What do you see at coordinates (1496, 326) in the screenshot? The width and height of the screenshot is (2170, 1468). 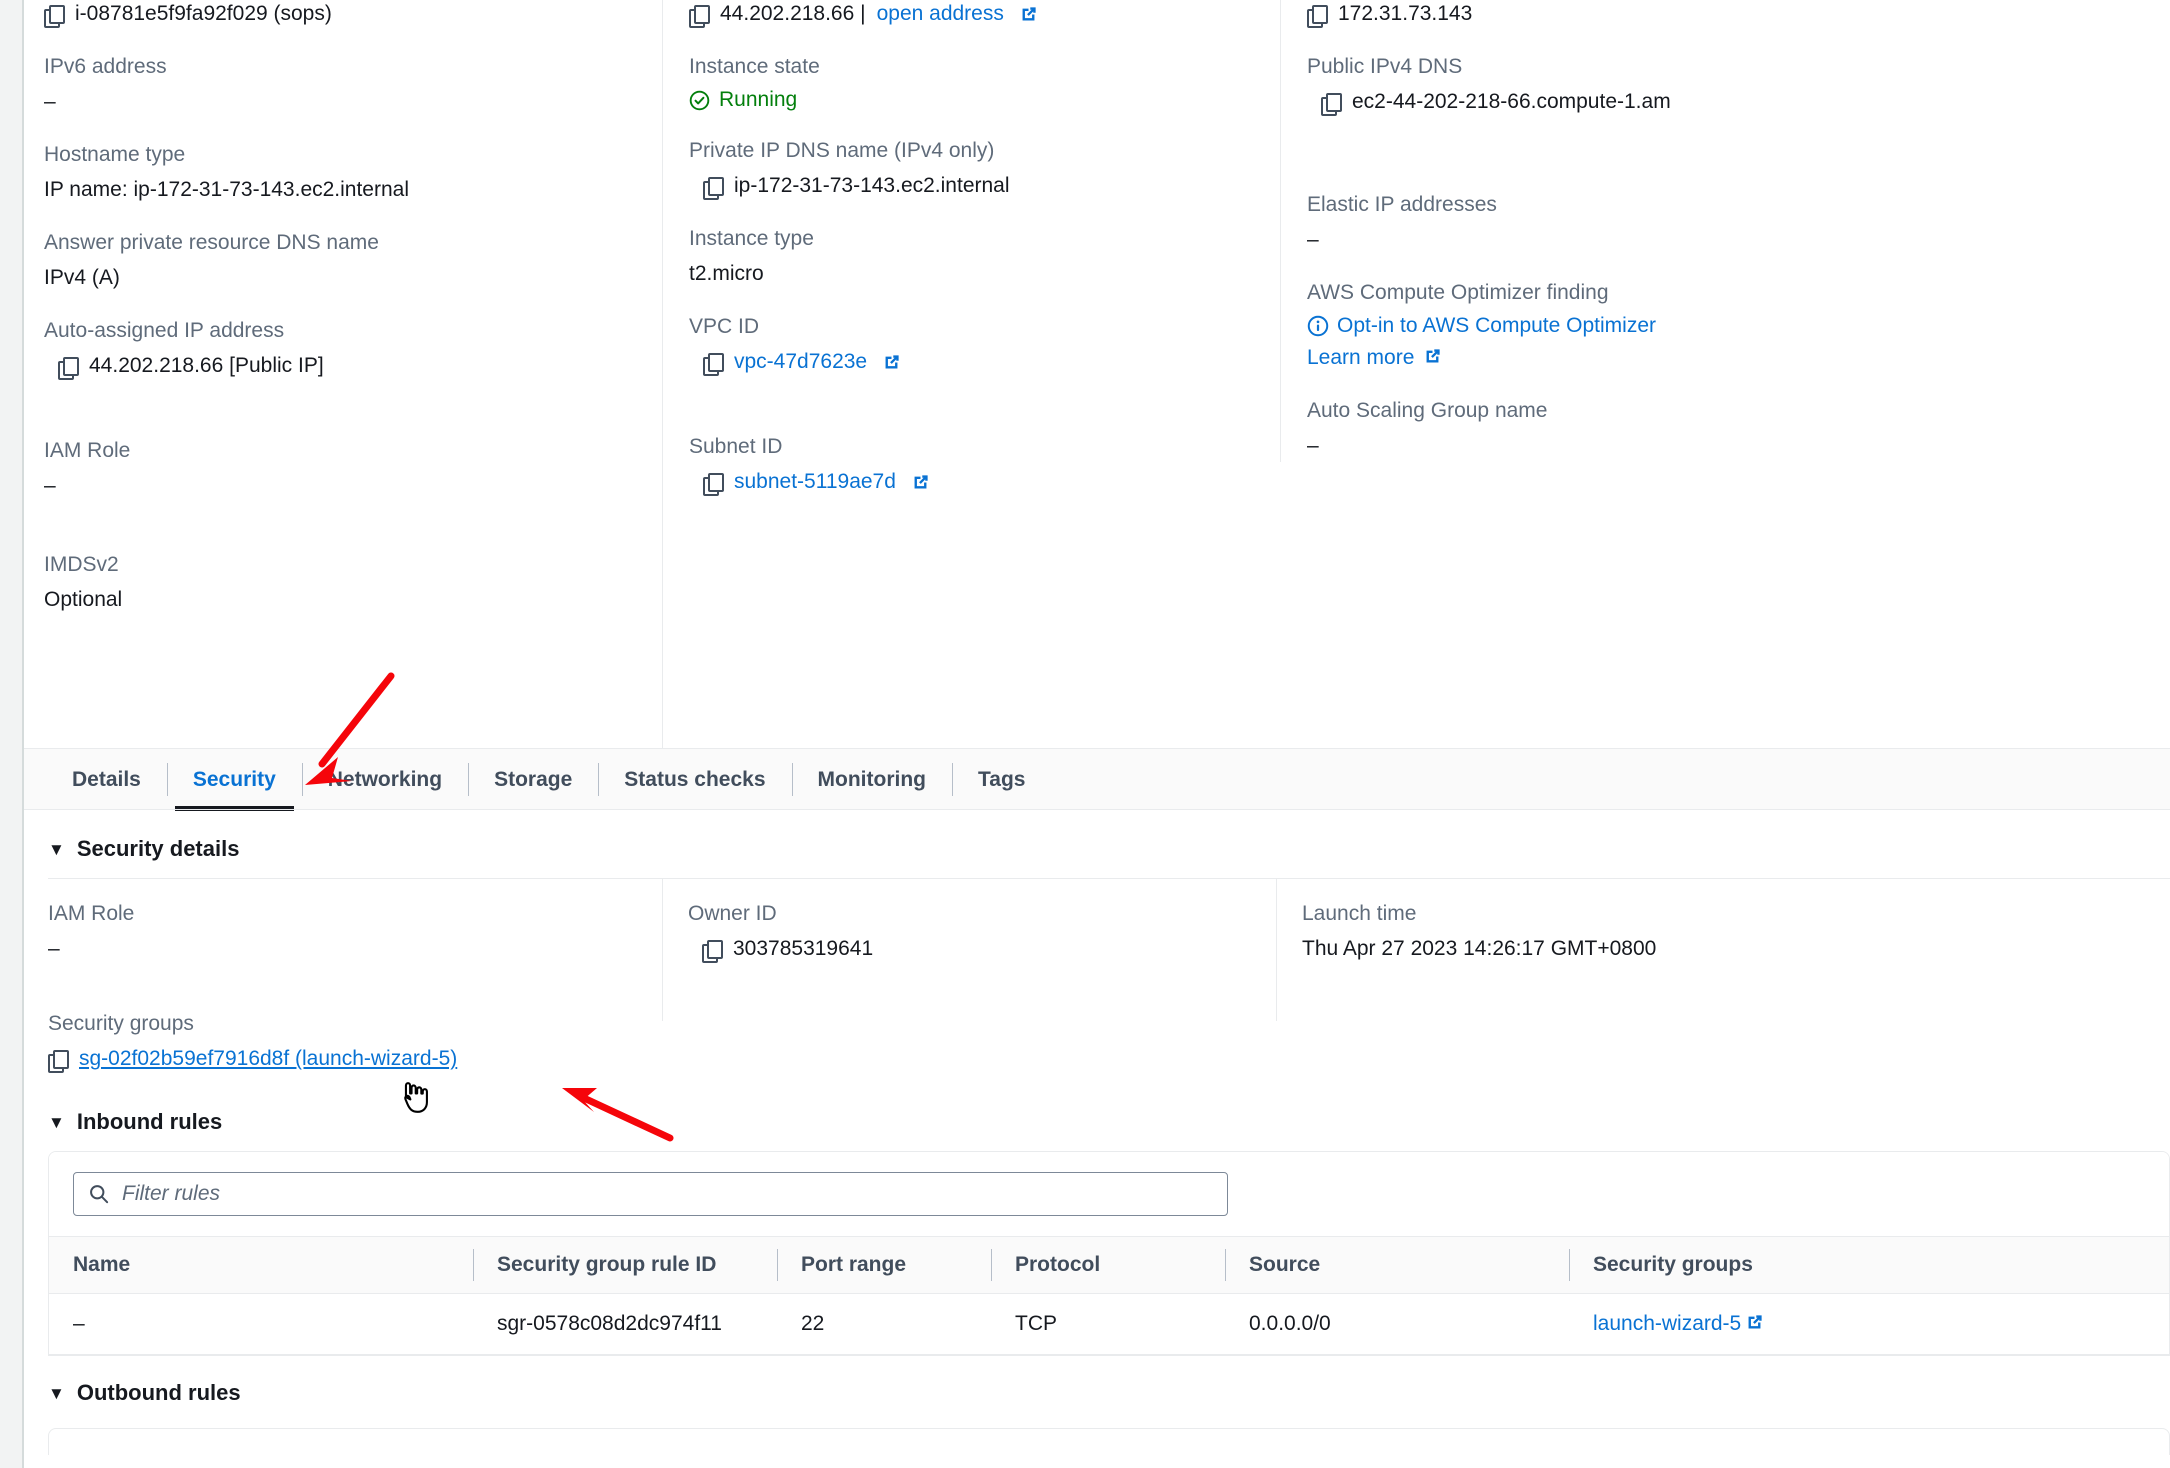 I see `optimizer-optin-link: Opt-in to AWS Compute Optimizer` at bounding box center [1496, 326].